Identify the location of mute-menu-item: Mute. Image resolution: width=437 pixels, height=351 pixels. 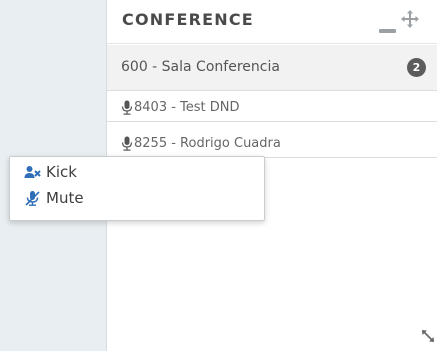
(137, 199).